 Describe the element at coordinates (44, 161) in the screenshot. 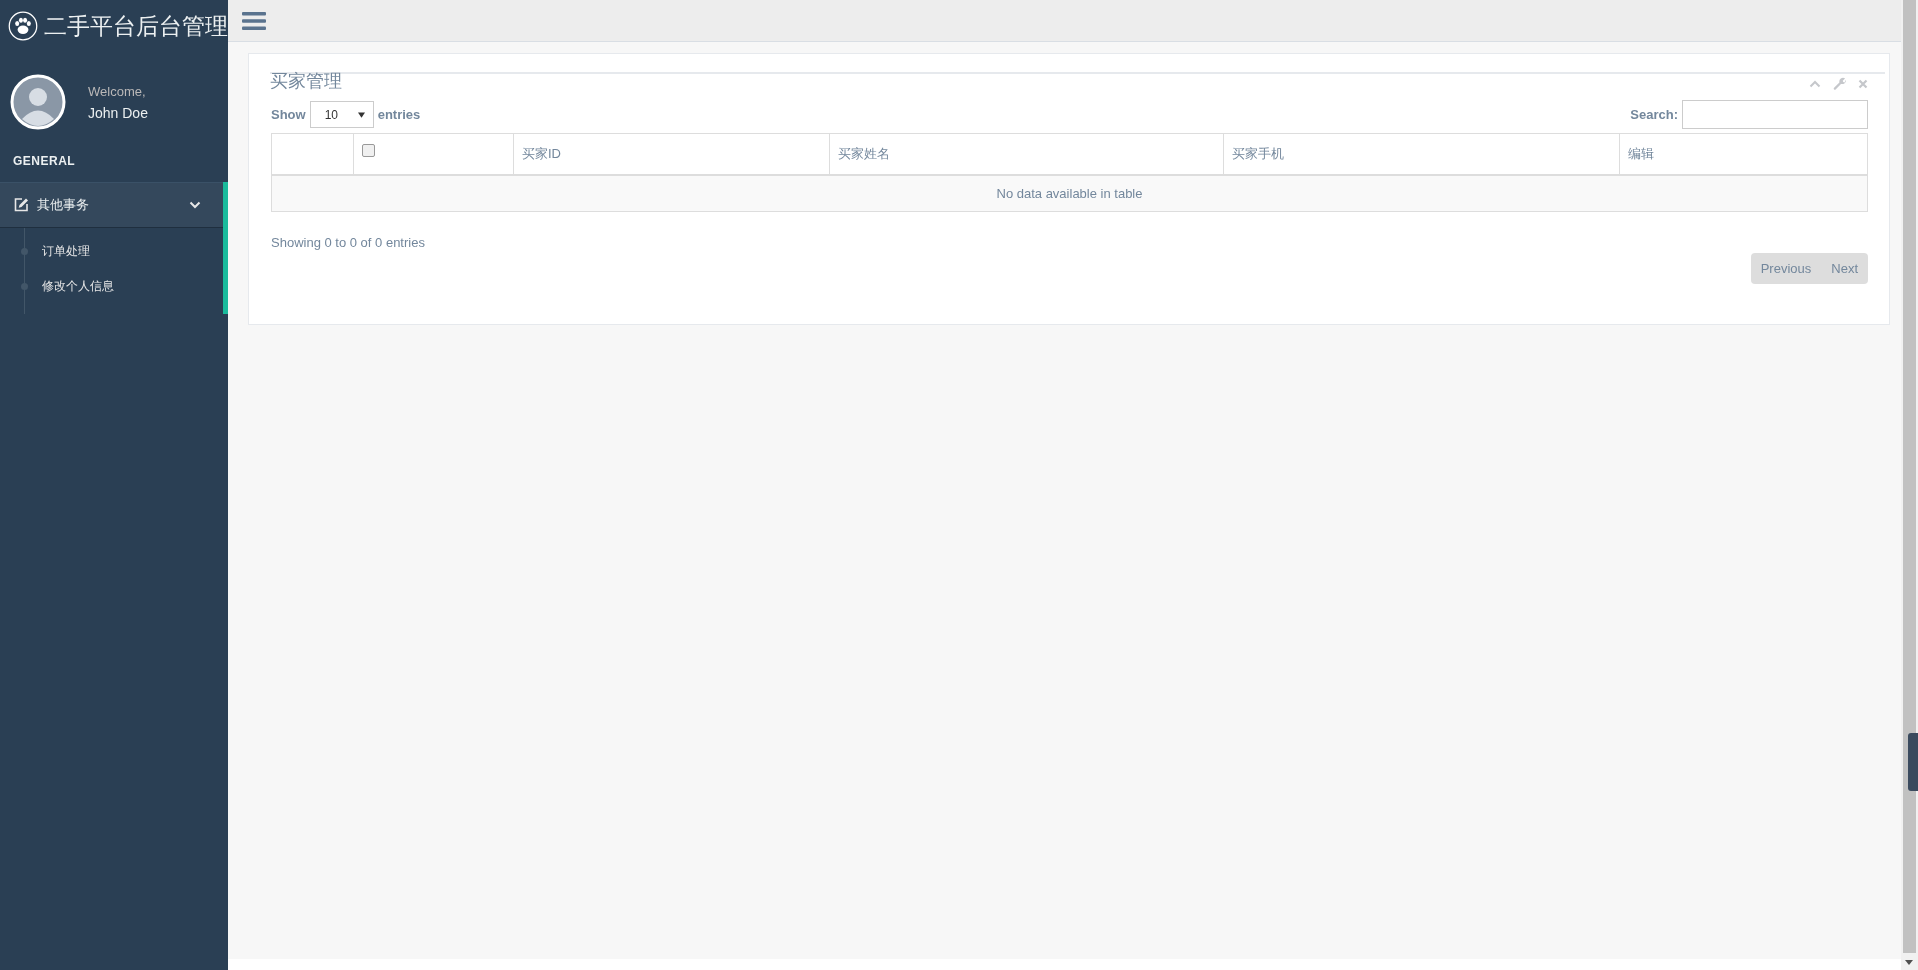

I see `section-heading: GENERAL` at that location.